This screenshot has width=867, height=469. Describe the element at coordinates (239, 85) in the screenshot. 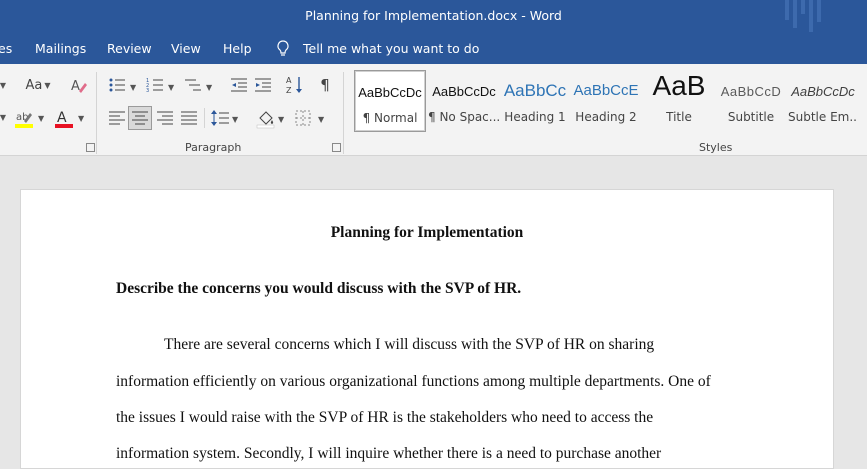

I see `decrease-indent-icon` at that location.